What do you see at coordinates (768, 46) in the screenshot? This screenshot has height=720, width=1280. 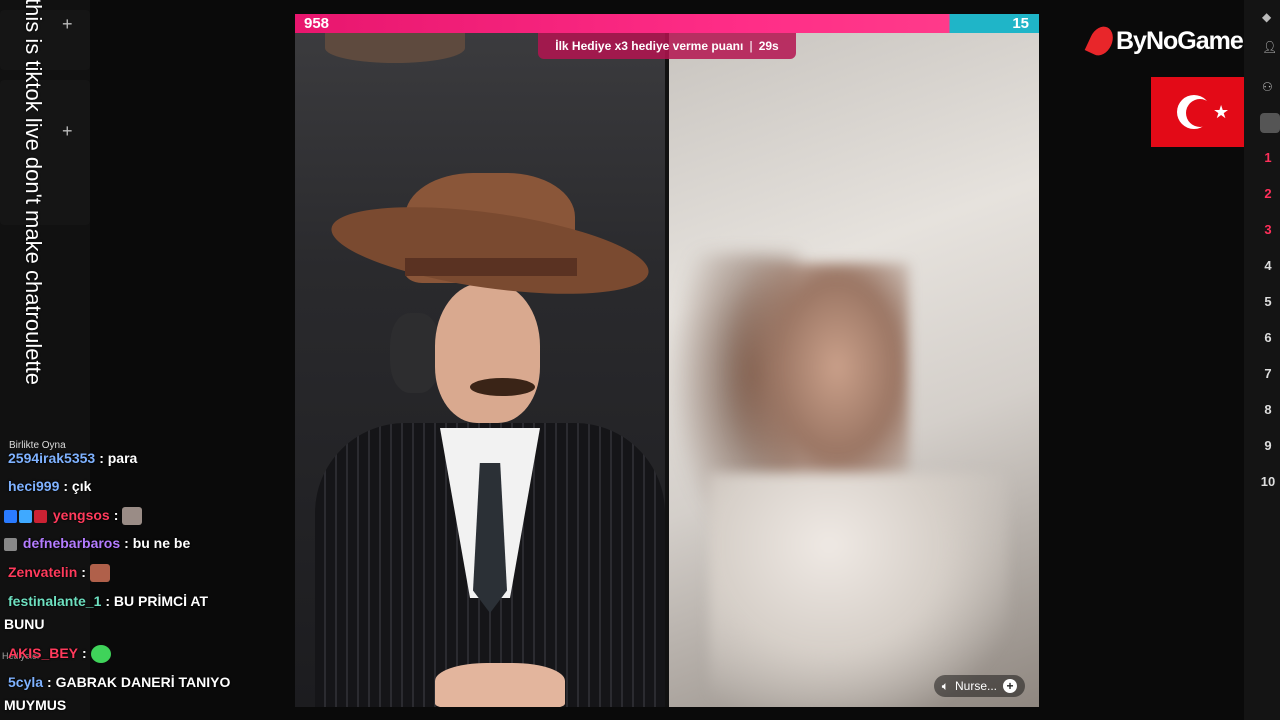 I see `gift-timer: 29s` at bounding box center [768, 46].